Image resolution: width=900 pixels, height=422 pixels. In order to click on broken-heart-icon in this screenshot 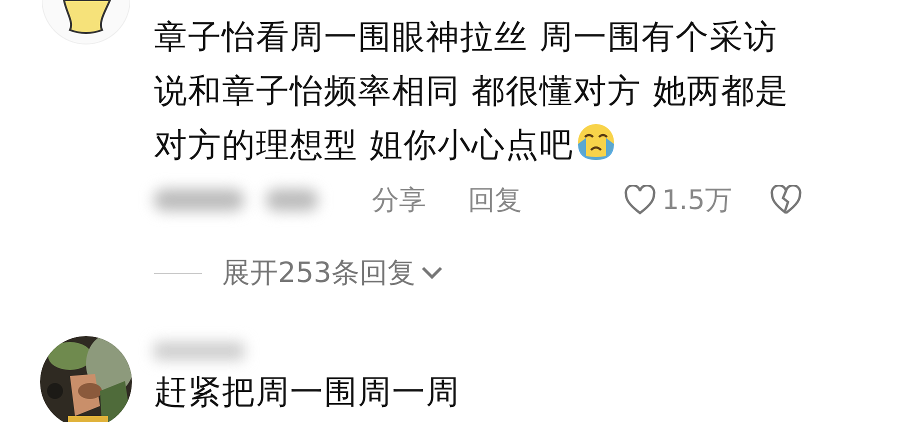, I will do `click(786, 200)`.